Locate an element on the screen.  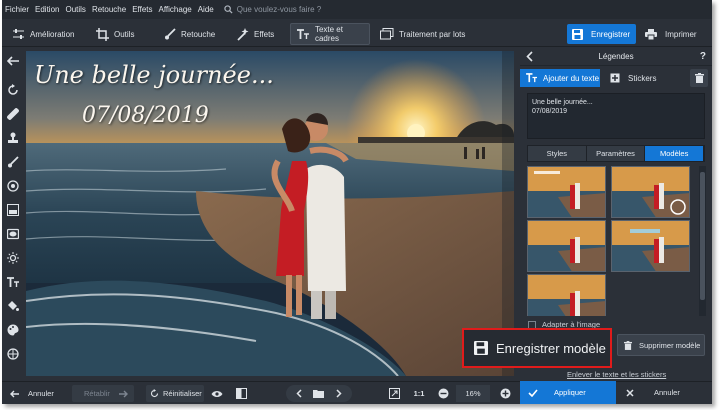
save-button: Enregistrer is located at coordinates (601, 34).